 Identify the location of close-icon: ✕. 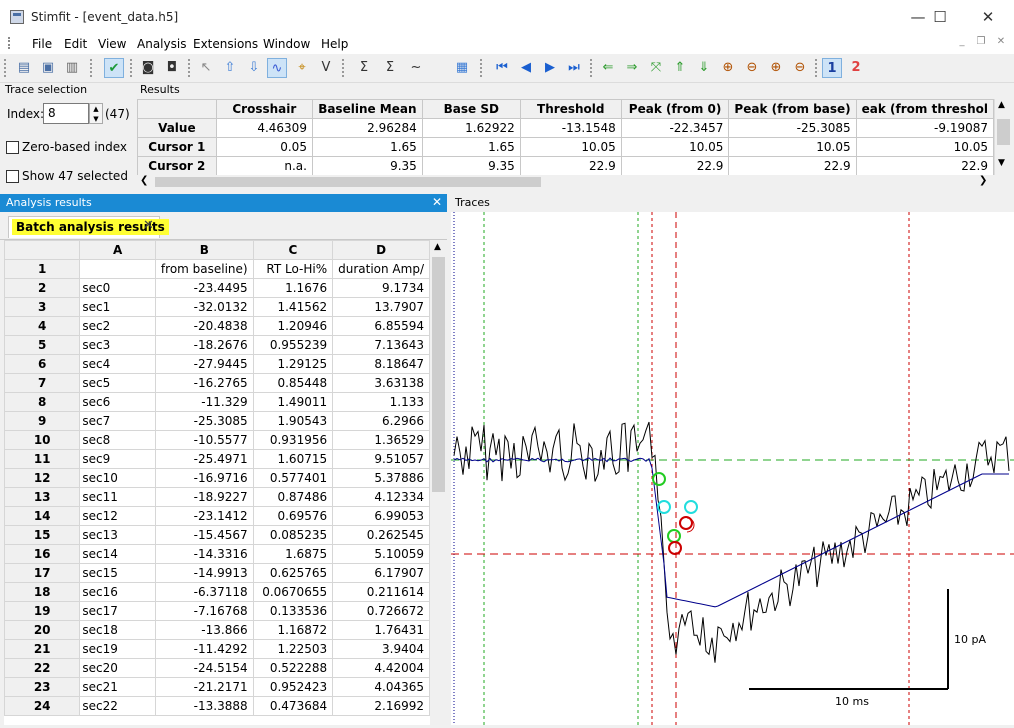
(437, 202).